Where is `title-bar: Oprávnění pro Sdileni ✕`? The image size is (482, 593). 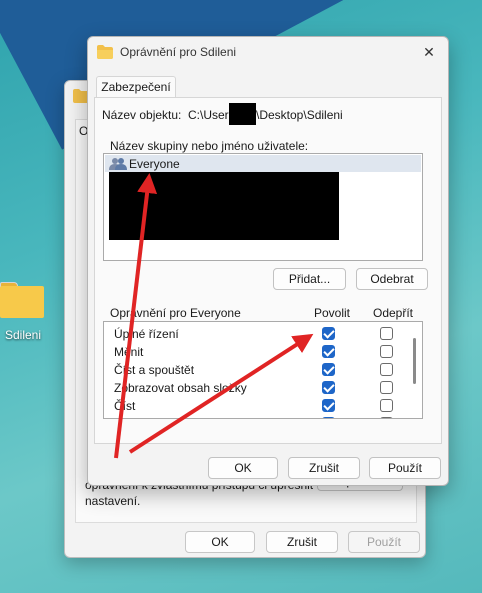
title-bar: Oprávnění pro Sdileni ✕ is located at coordinates (268, 52).